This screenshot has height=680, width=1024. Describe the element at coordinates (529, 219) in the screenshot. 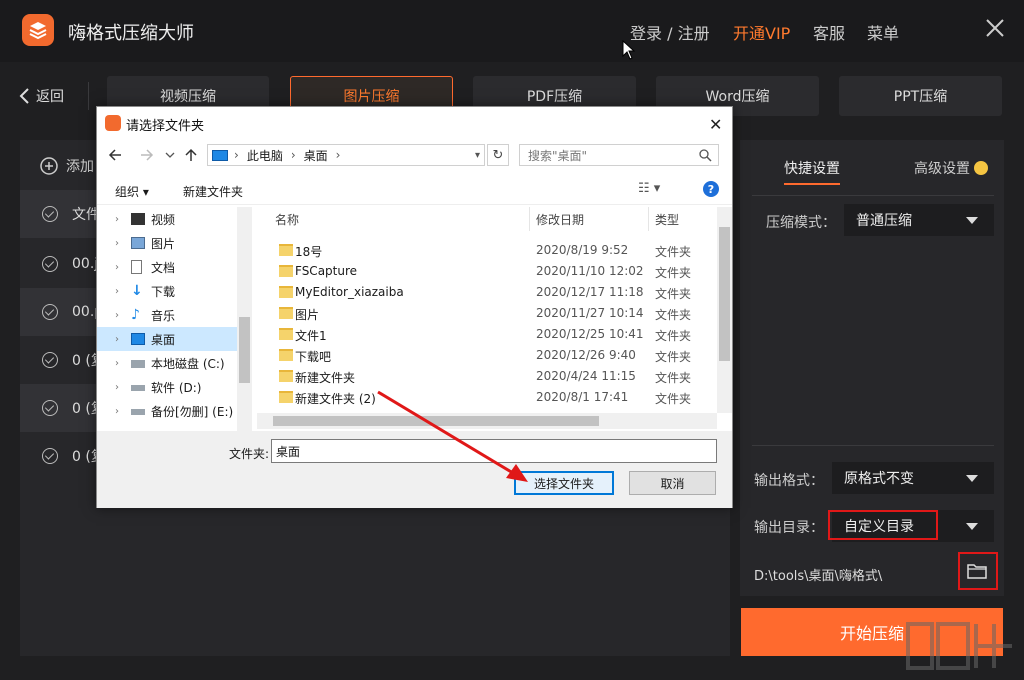

I see `column-divider` at that location.